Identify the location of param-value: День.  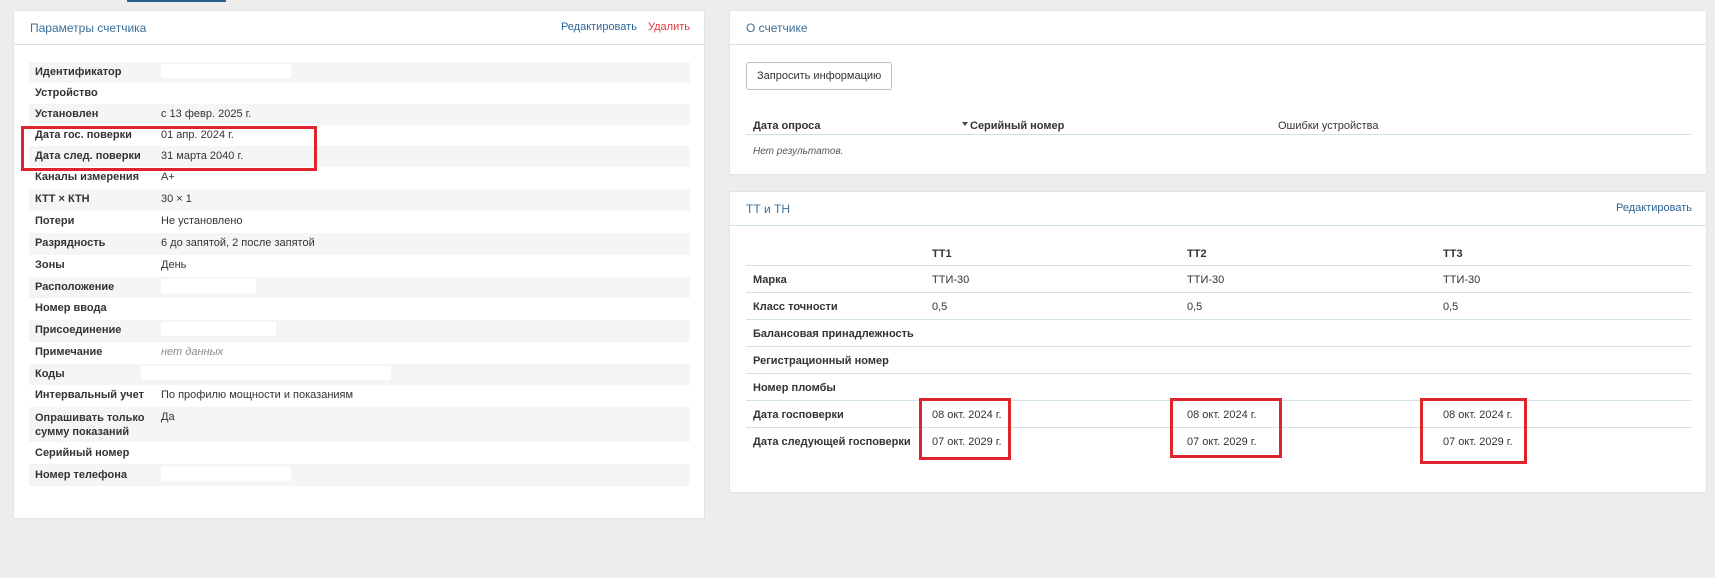
(174, 265).